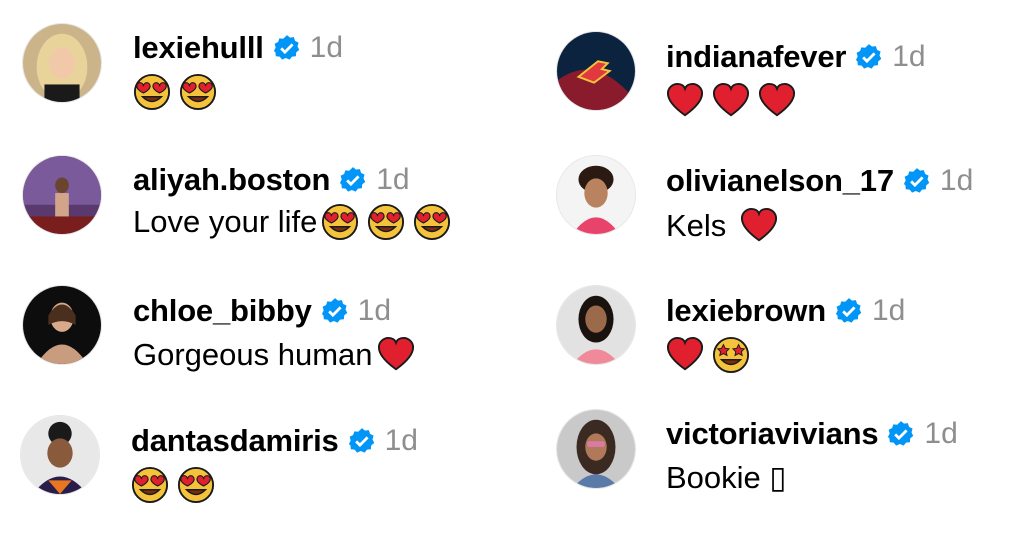 This screenshot has width=1034, height=549. Describe the element at coordinates (222, 311) in the screenshot. I see `username: chloe_bibby` at that location.